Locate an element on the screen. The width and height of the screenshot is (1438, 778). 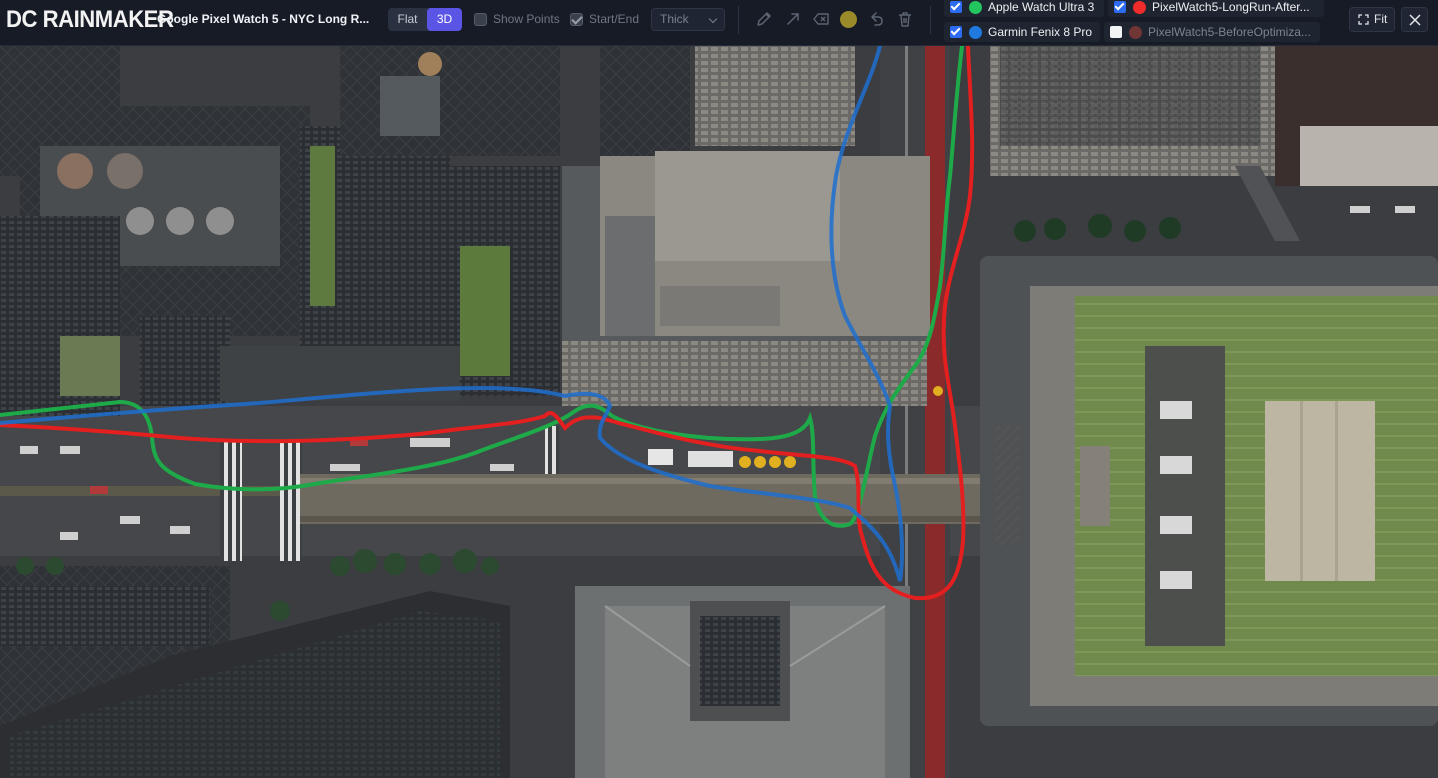
start-end-label: Start/End is located at coordinates (614, 19).